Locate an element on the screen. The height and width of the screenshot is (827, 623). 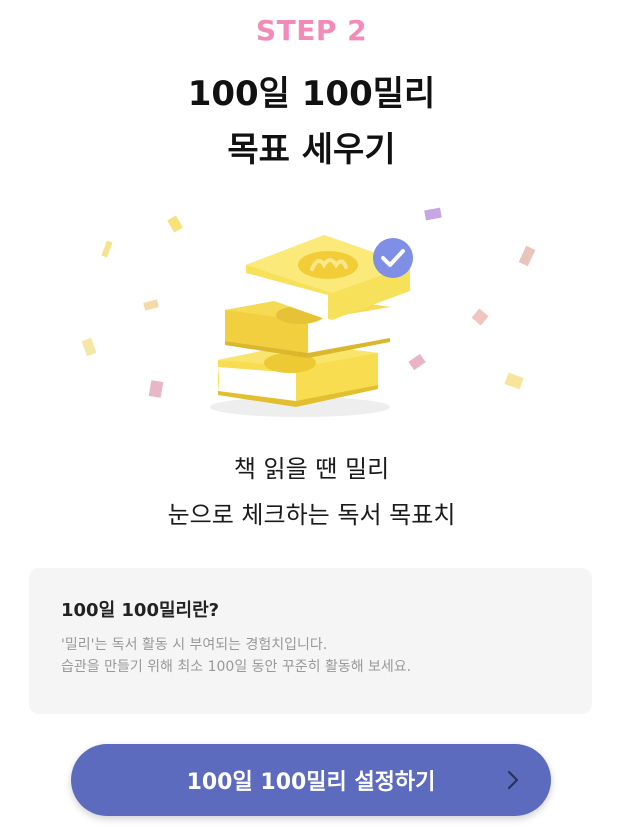
check-icon is located at coordinates (393, 258).